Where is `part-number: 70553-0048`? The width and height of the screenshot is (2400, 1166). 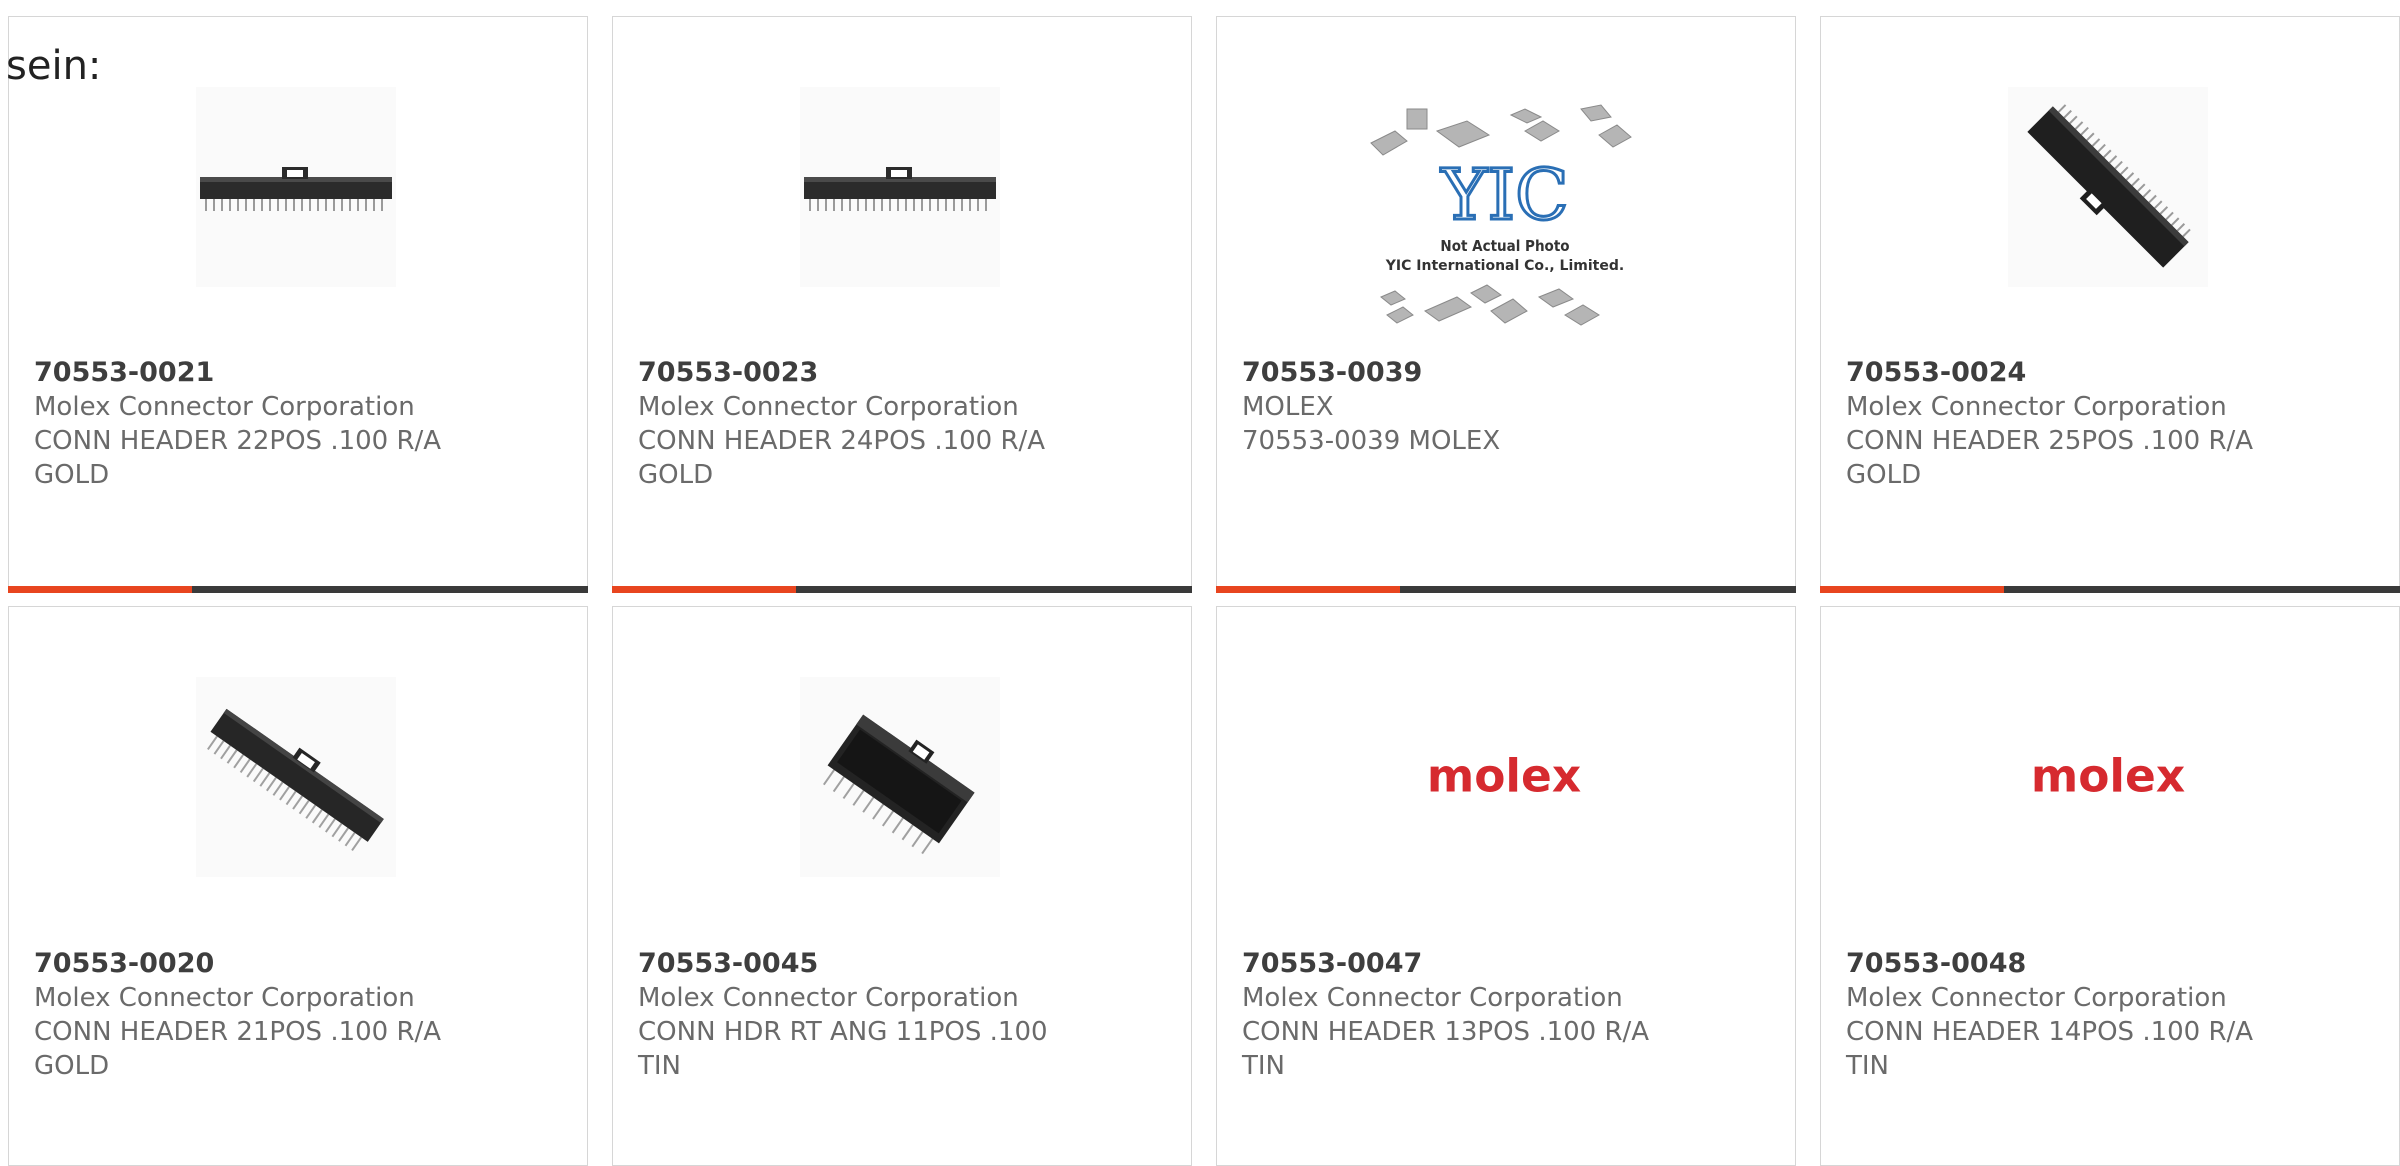 part-number: 70553-0048 is located at coordinates (2086, 964).